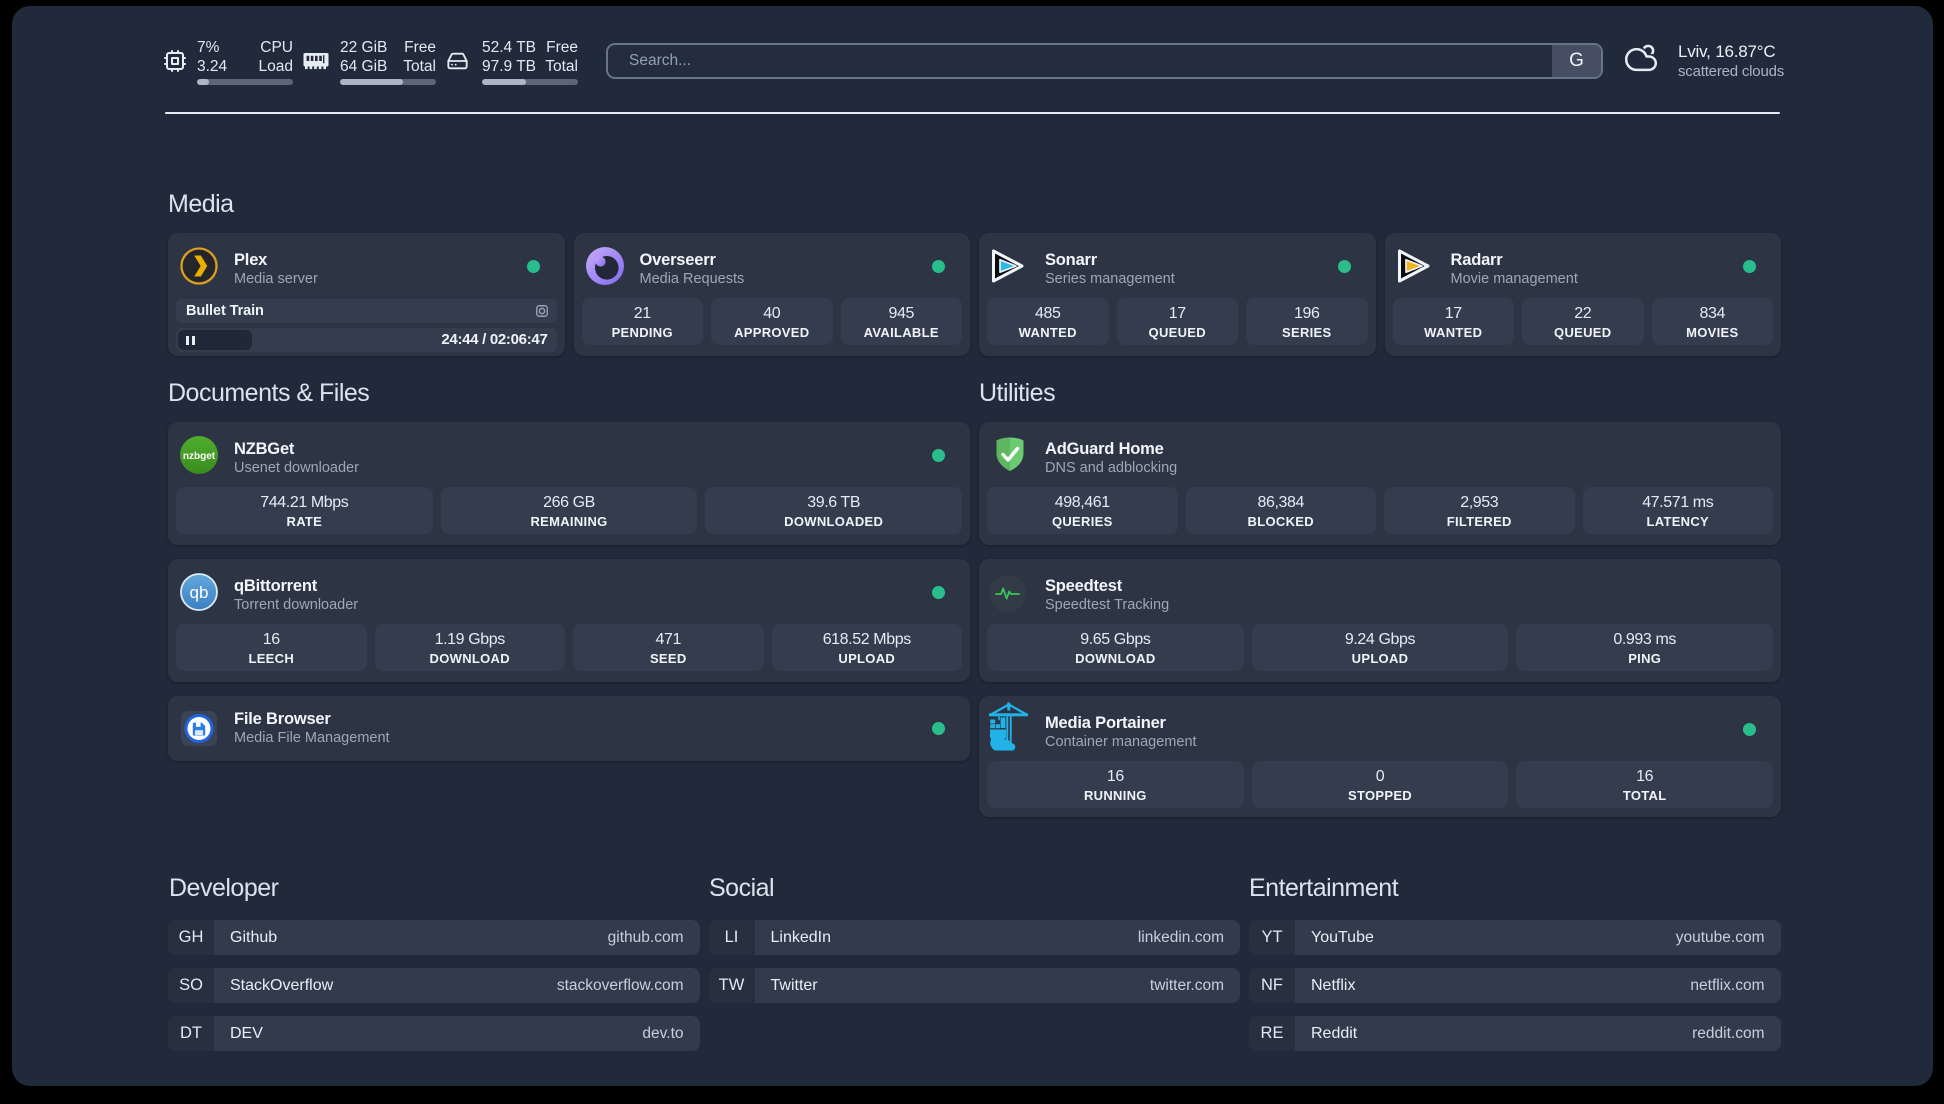 The height and width of the screenshot is (1104, 1944). Describe the element at coordinates (199, 592) in the screenshot. I see `svg-text: qb` at that location.